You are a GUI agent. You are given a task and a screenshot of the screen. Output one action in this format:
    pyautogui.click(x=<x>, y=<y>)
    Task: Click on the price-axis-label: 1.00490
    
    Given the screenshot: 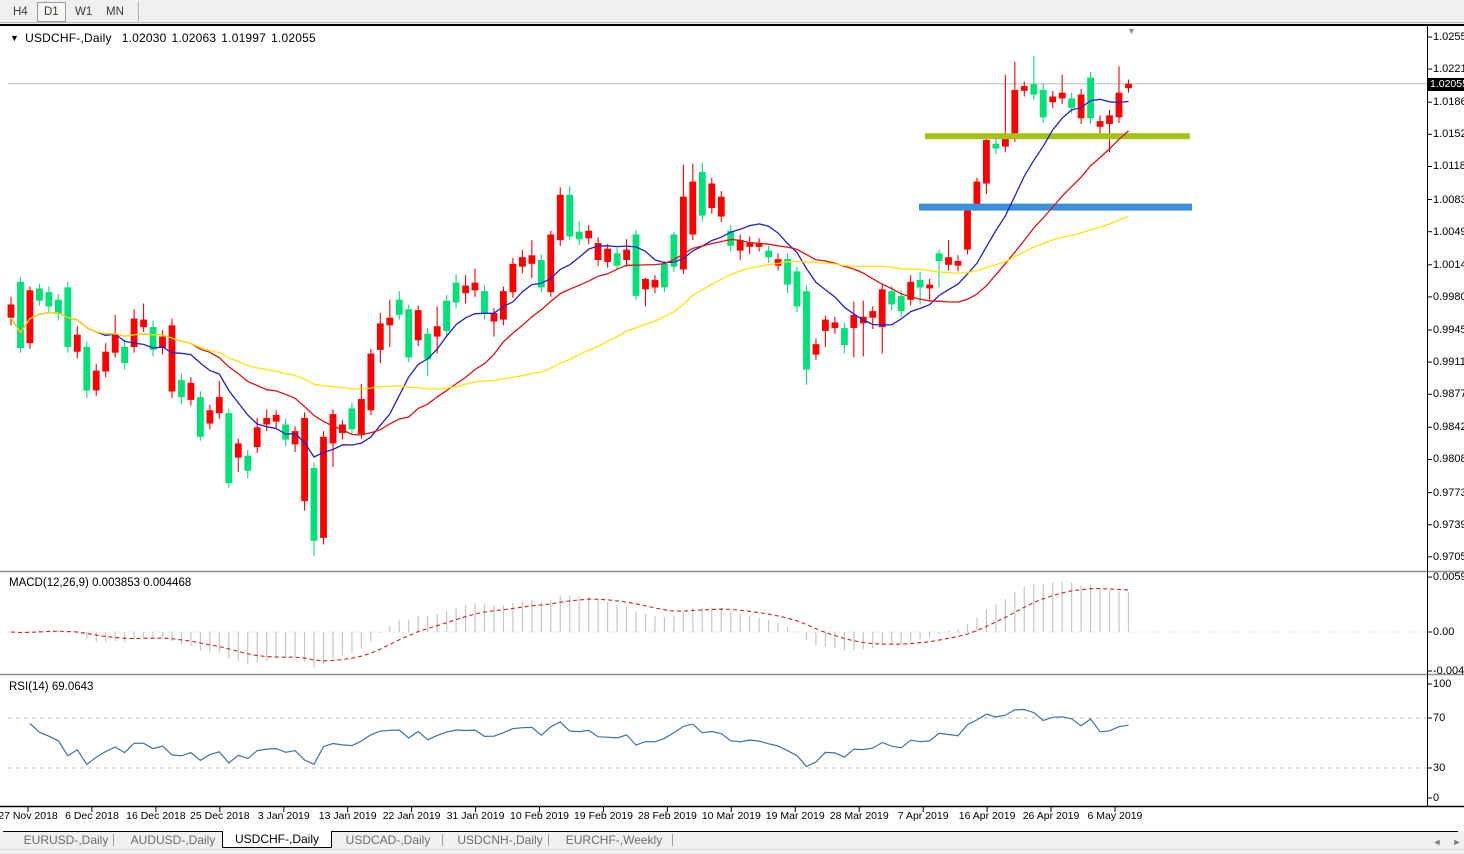 What is the action you would take?
    pyautogui.click(x=1448, y=231)
    